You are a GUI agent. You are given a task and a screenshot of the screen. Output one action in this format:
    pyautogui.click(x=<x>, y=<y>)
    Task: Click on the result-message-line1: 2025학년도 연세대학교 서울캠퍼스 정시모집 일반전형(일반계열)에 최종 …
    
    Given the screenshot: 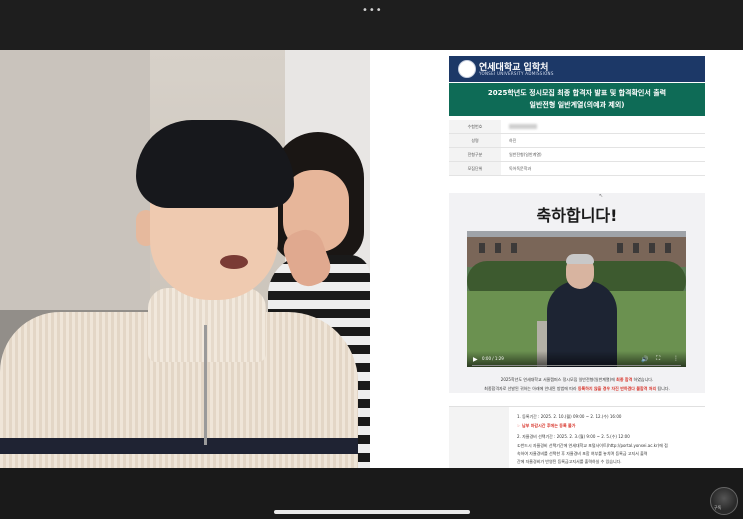 What is the action you would take?
    pyautogui.click(x=577, y=380)
    